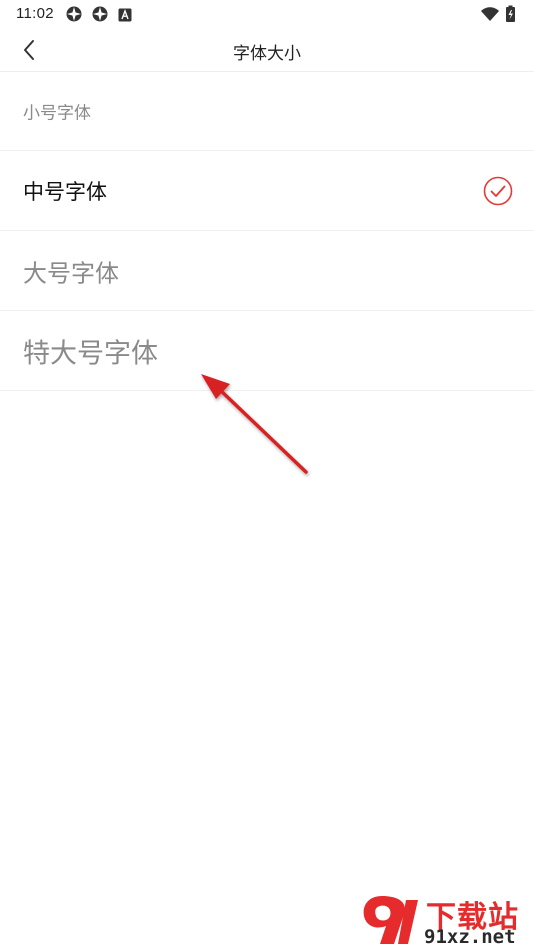 The image size is (534, 950). Describe the element at coordinates (35, 13) in the screenshot. I see `status-time: 11:02` at that location.